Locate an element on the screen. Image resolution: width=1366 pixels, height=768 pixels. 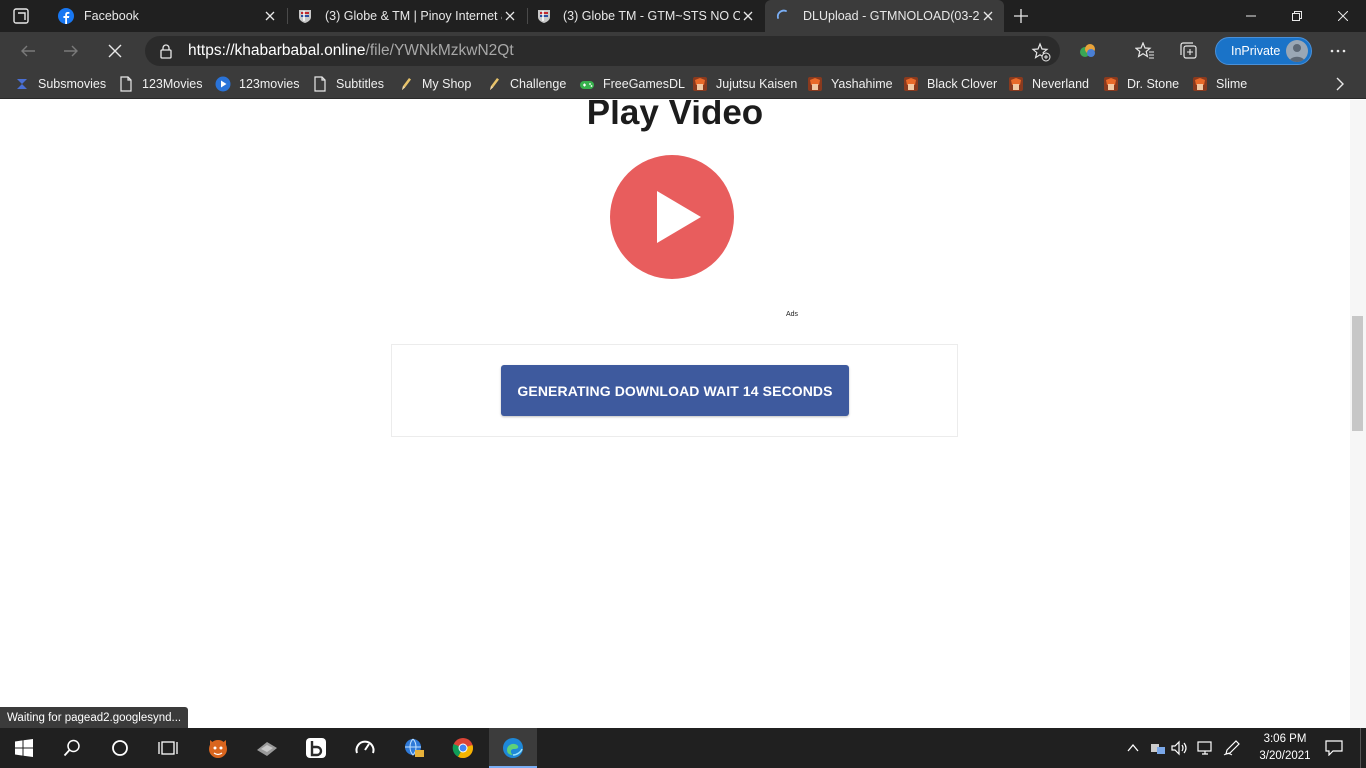
favorite-black-clover: Black Clover is located at coordinates (950, 84).